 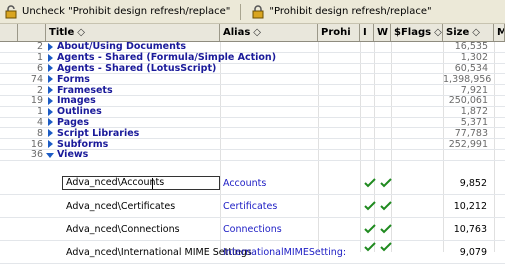 What do you see at coordinates (336, 32) in the screenshot?
I see `column-prohibit-label: Prohi` at bounding box center [336, 32].